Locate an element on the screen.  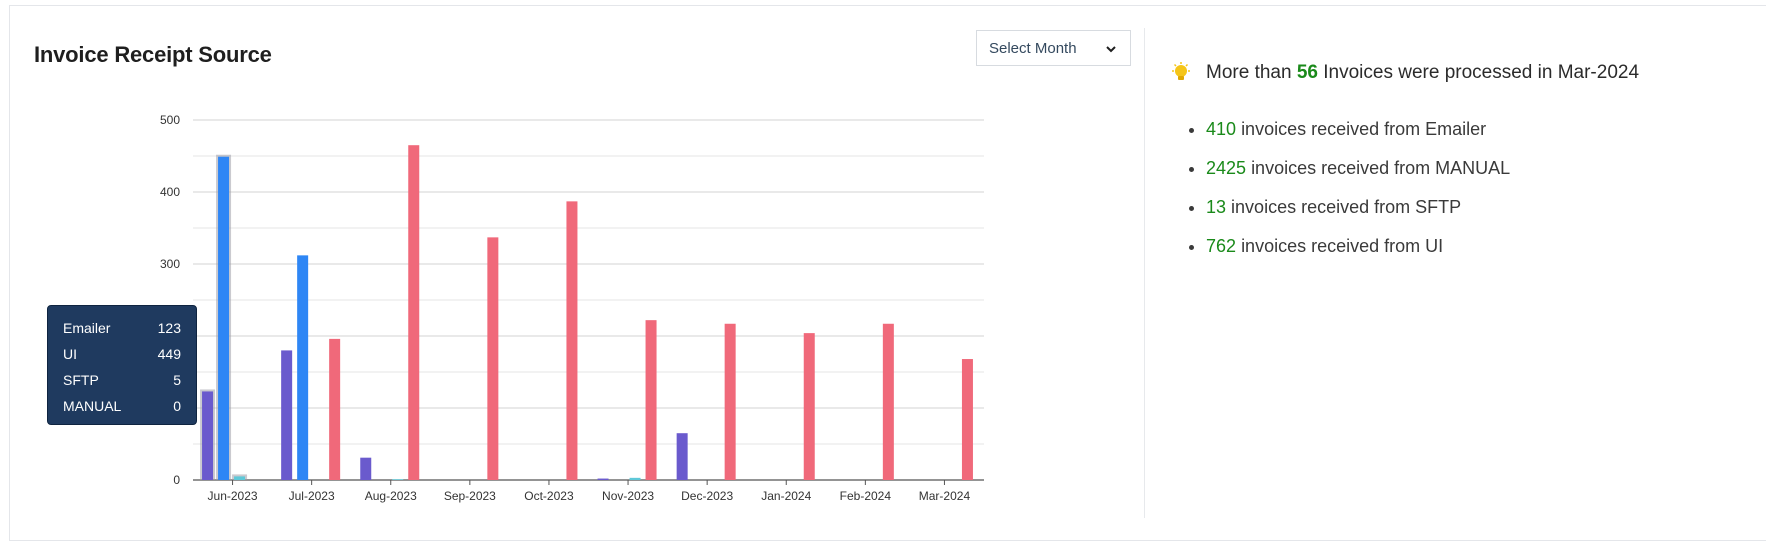
bar-manual-feb-2024 is located at coordinates (888, 401).